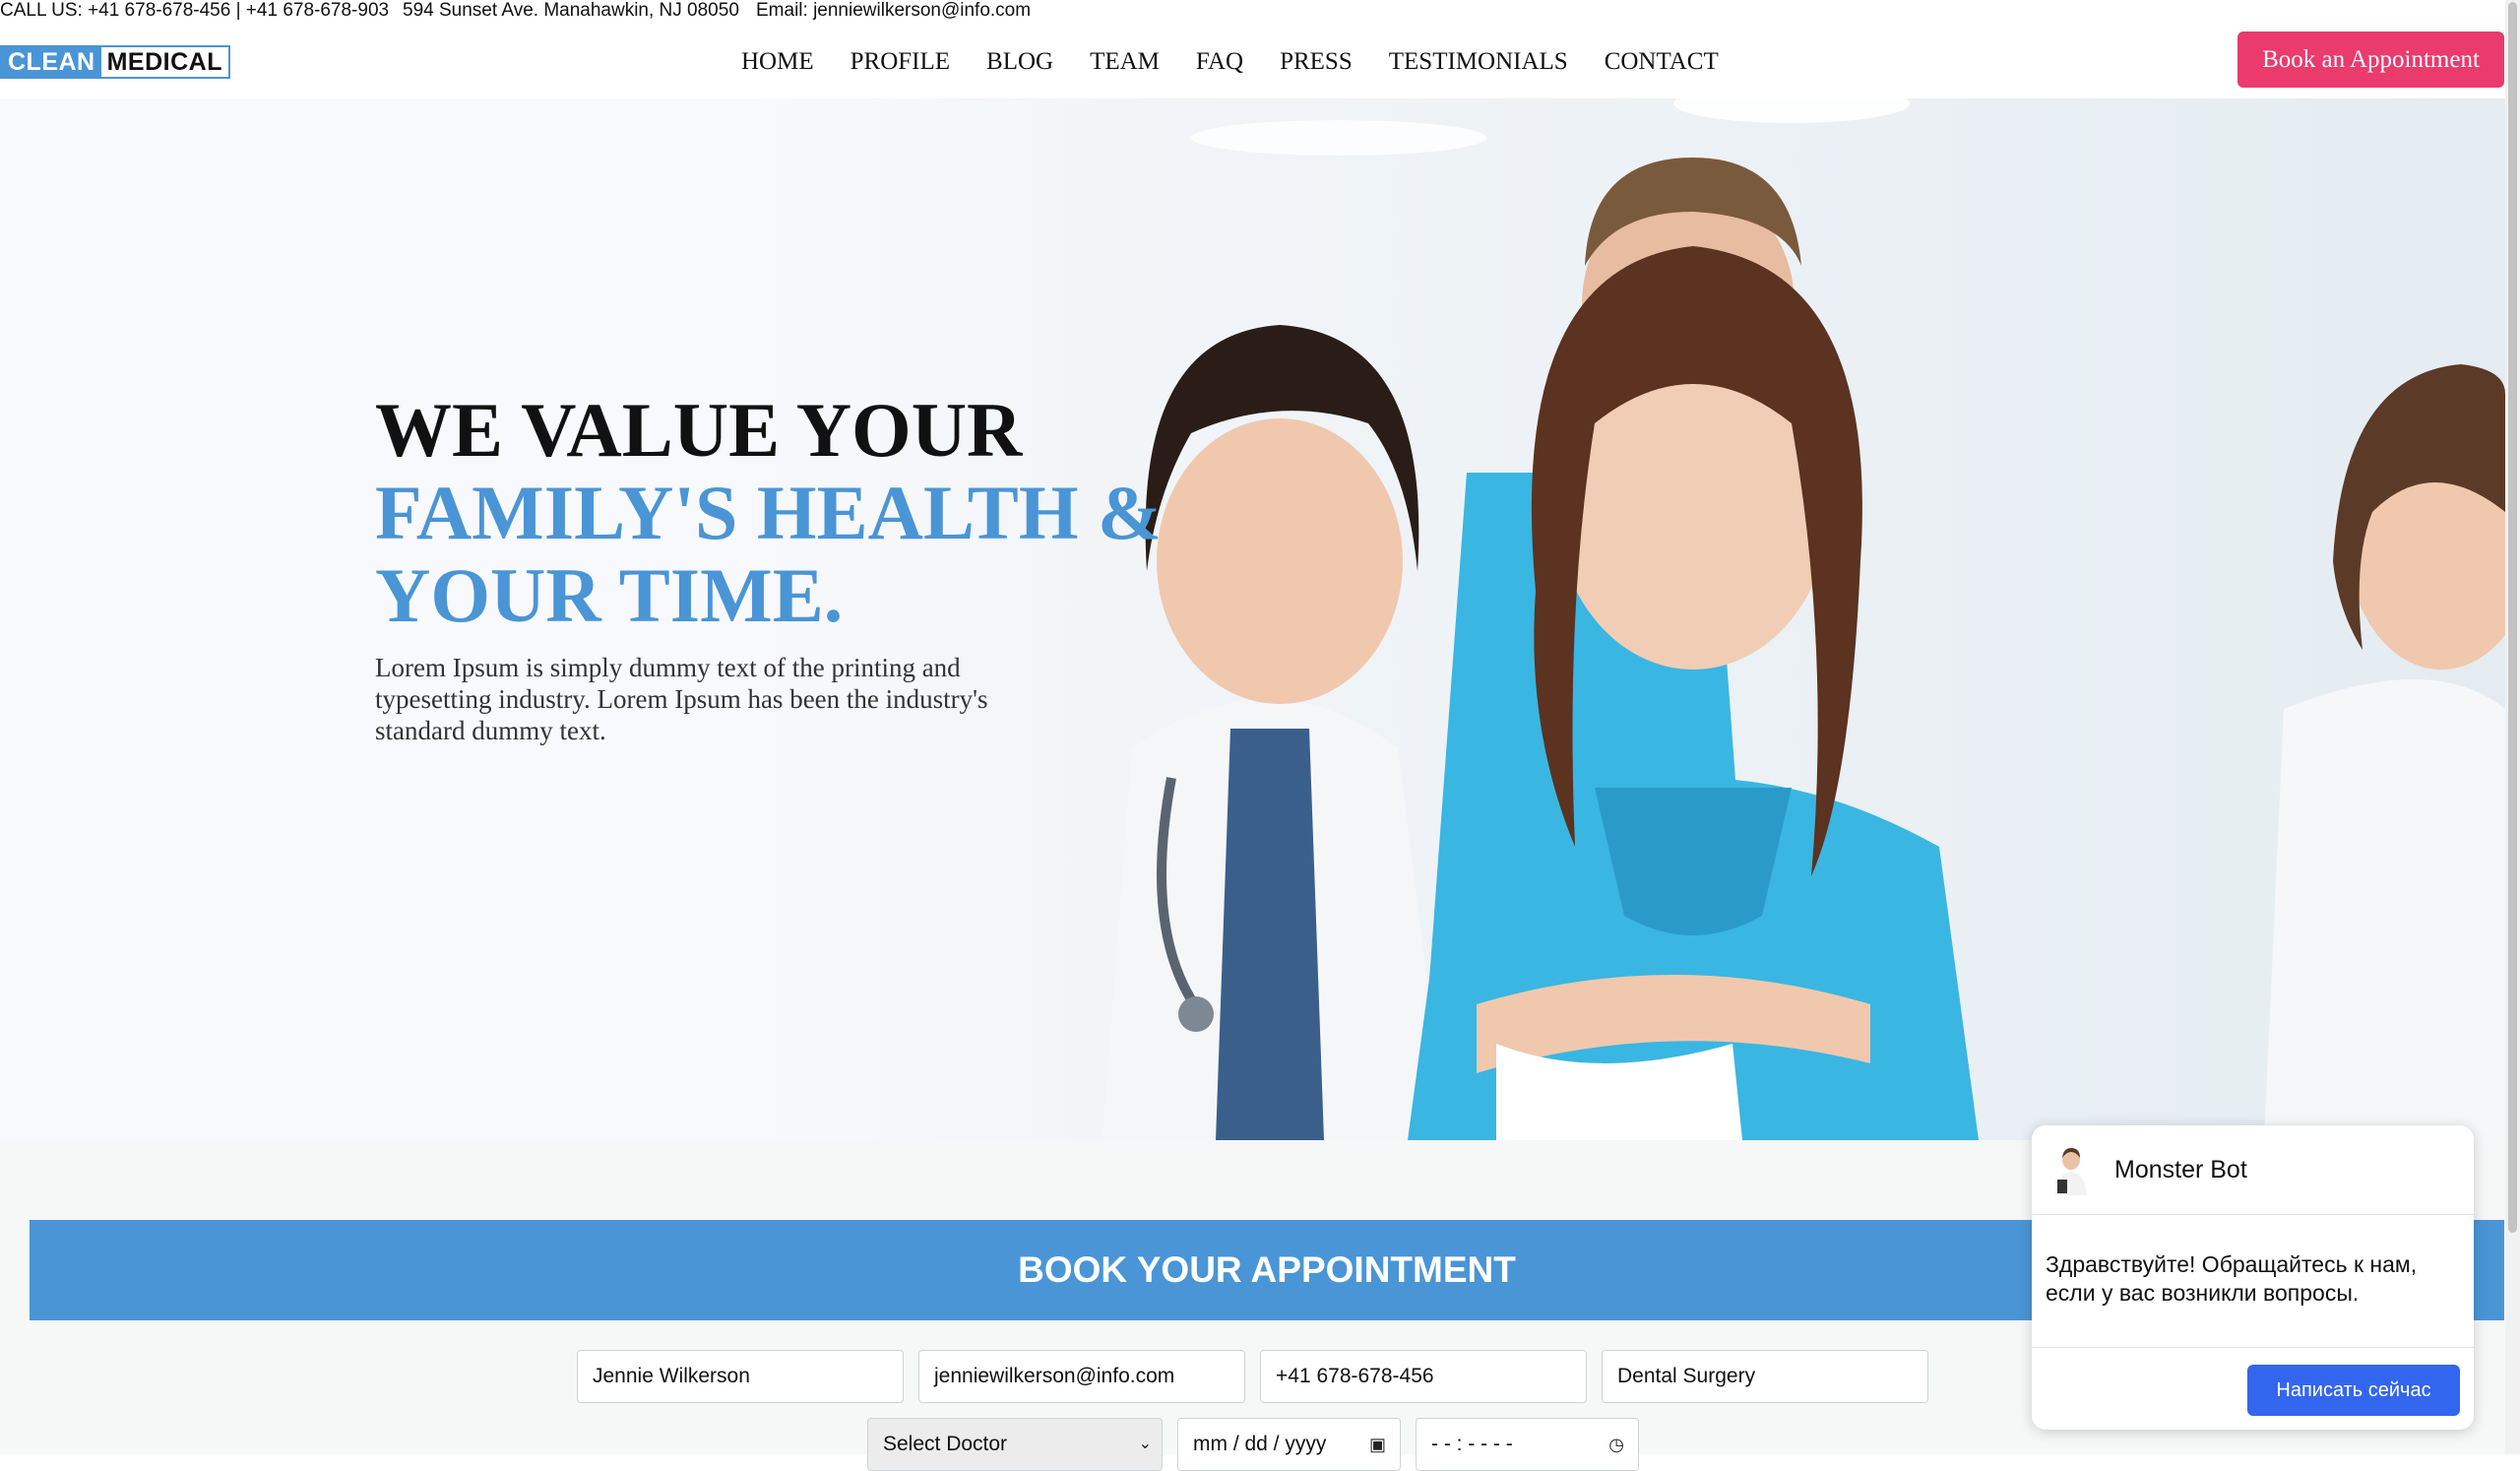  What do you see at coordinates (2253, 1170) in the screenshot?
I see `chat-header: Monster Bot` at bounding box center [2253, 1170].